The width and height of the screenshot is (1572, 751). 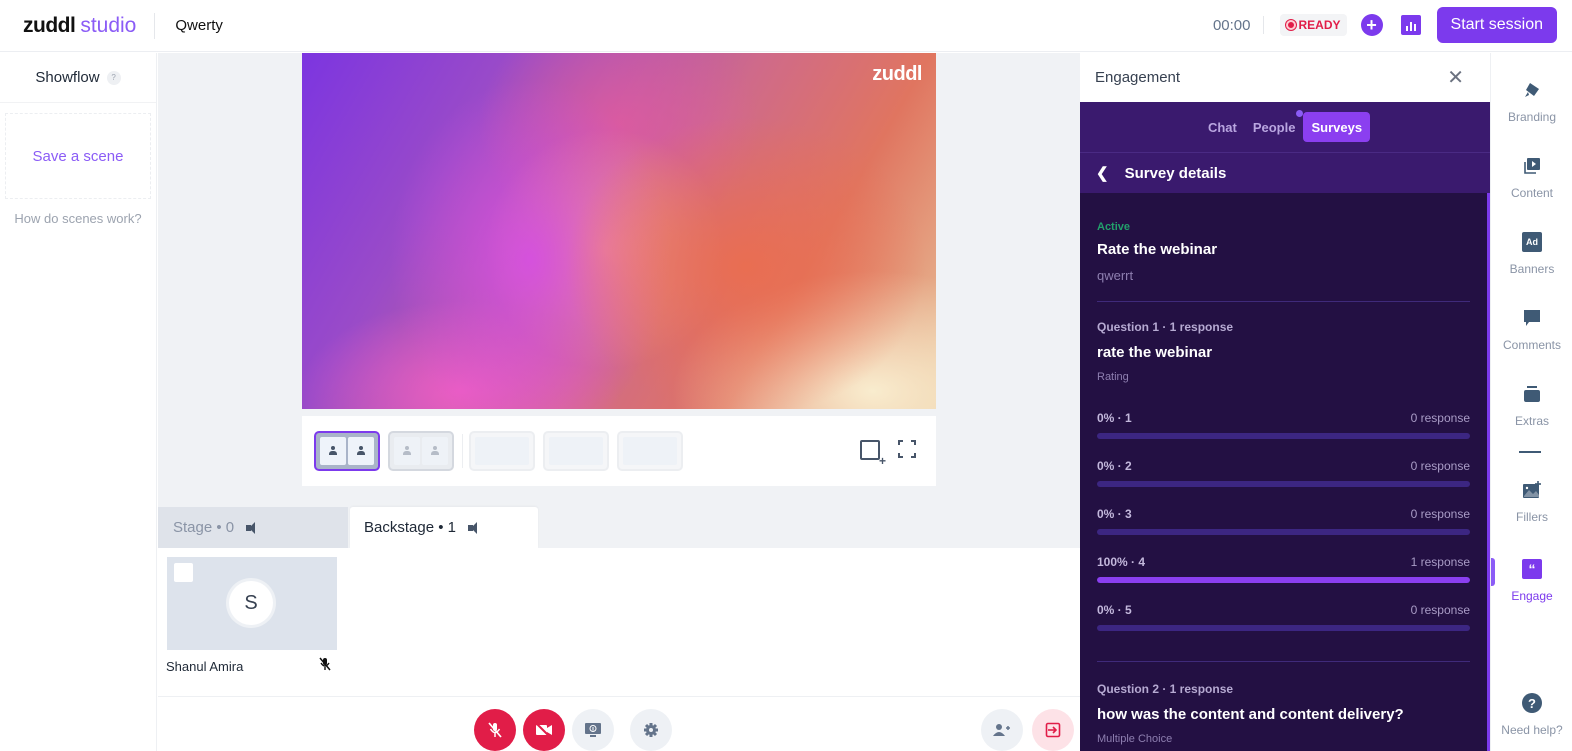 I want to click on status-badge: READY, so click(x=1313, y=25).